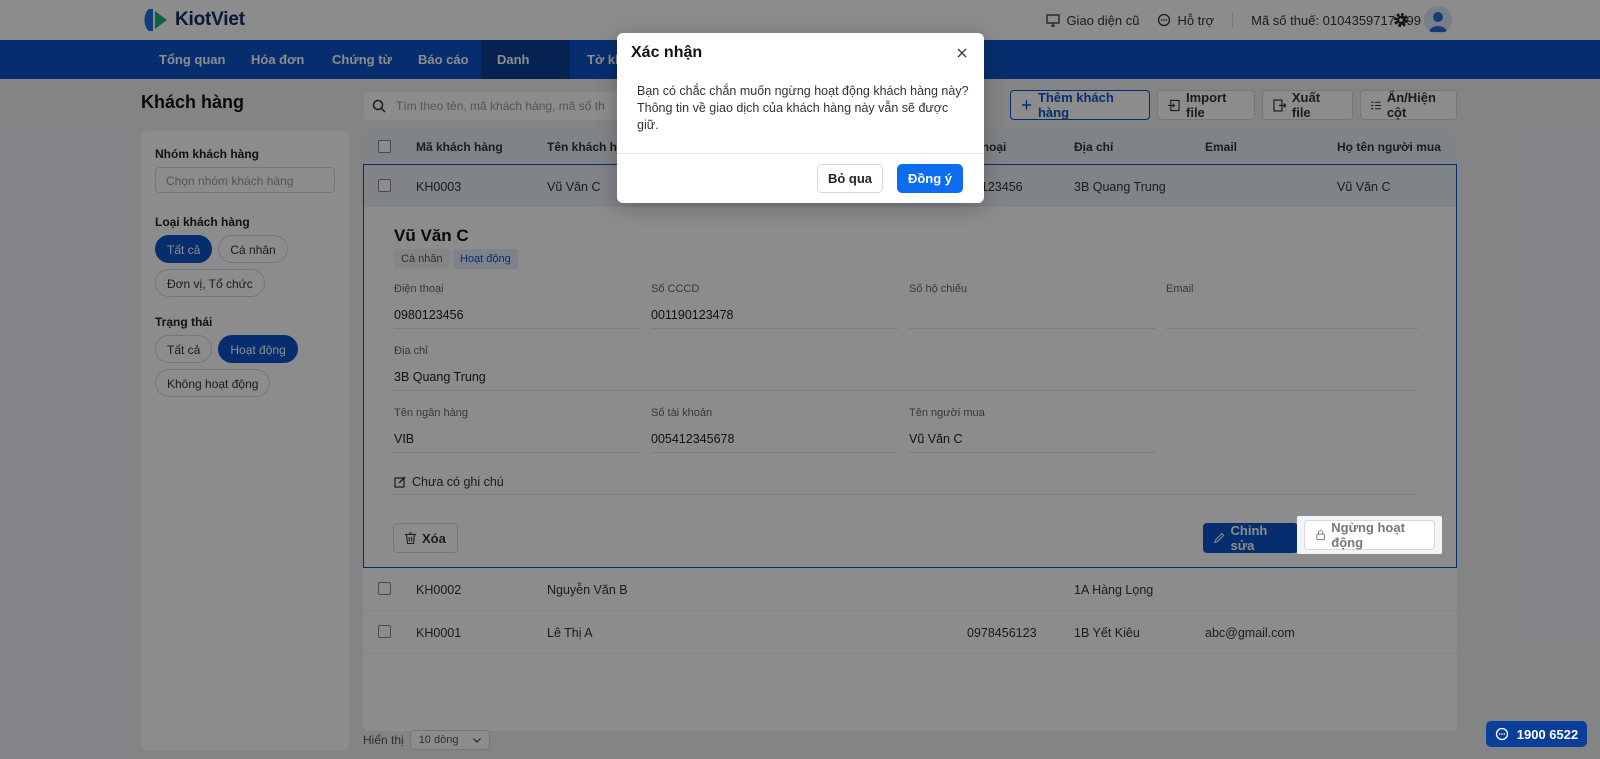 The height and width of the screenshot is (759, 1600). What do you see at coordinates (850, 178) in the screenshot?
I see `cancel-button: Bỏ qua` at bounding box center [850, 178].